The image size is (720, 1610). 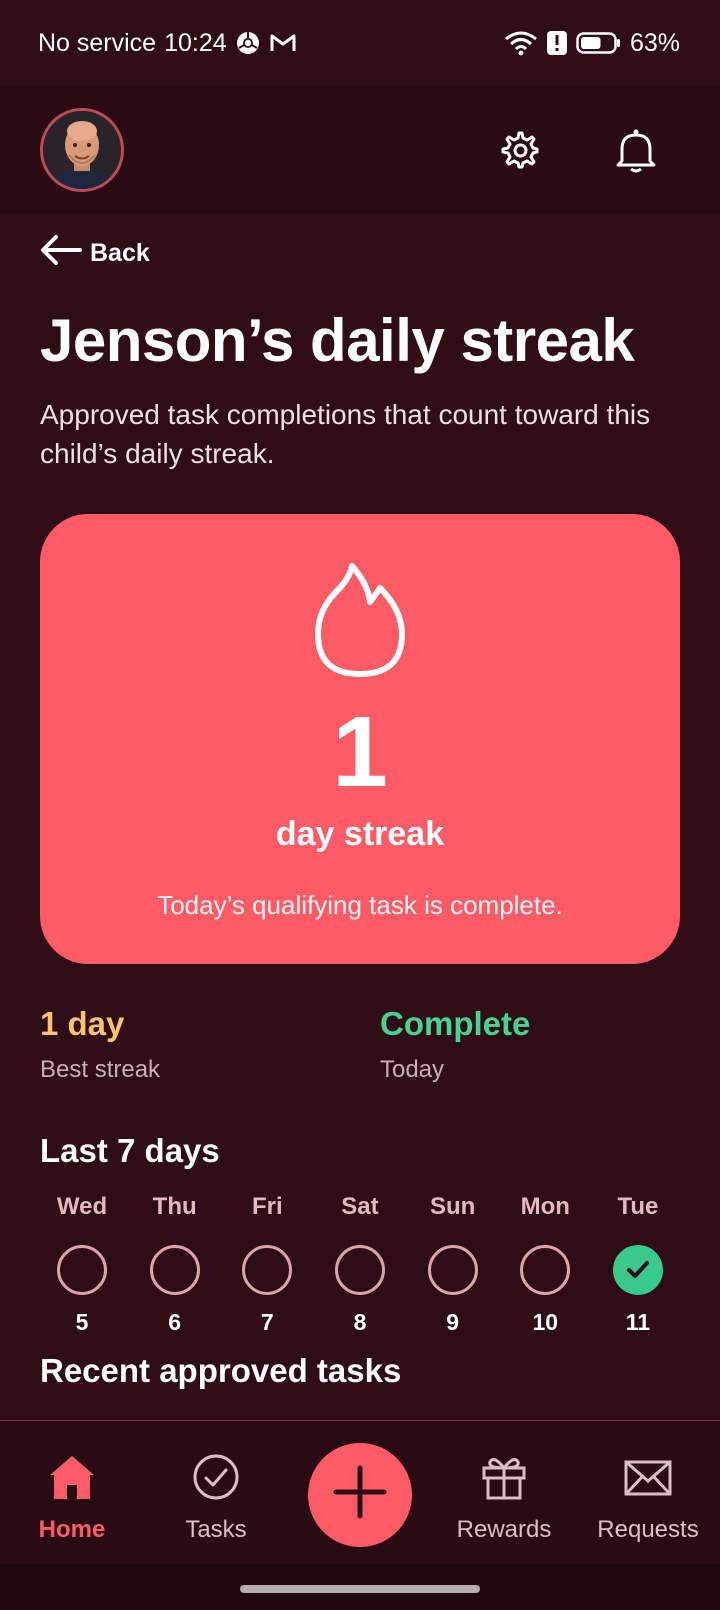 I want to click on home-icon, so click(x=72, y=1480).